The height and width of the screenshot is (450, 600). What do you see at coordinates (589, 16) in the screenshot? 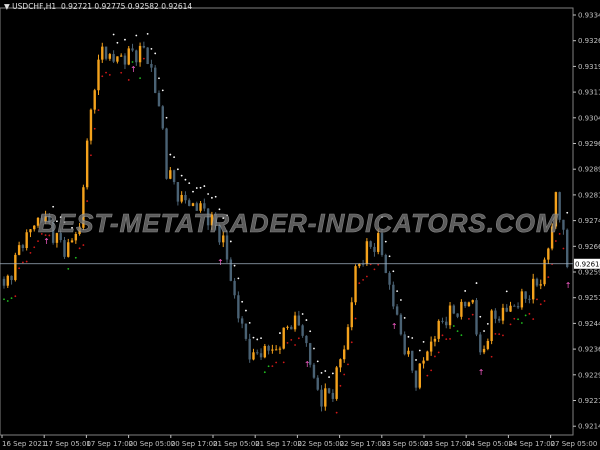
I see `y-tick-label: 0.93340` at bounding box center [589, 16].